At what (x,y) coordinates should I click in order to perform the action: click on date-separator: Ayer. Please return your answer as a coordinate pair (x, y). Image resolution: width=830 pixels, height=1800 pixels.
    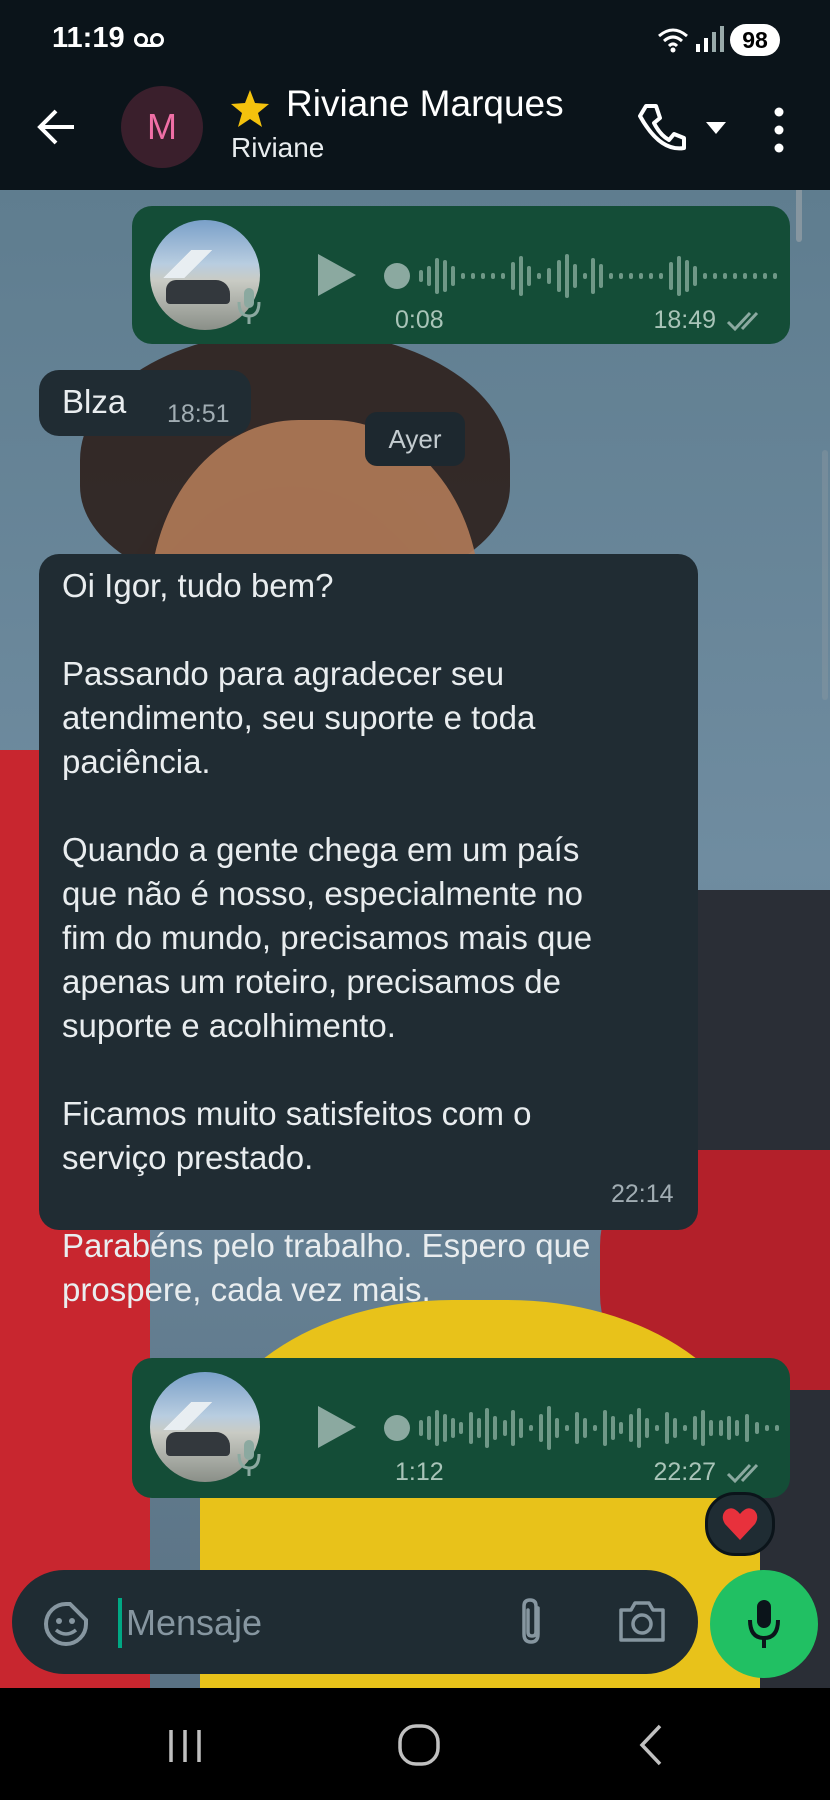
    Looking at the image, I should click on (415, 439).